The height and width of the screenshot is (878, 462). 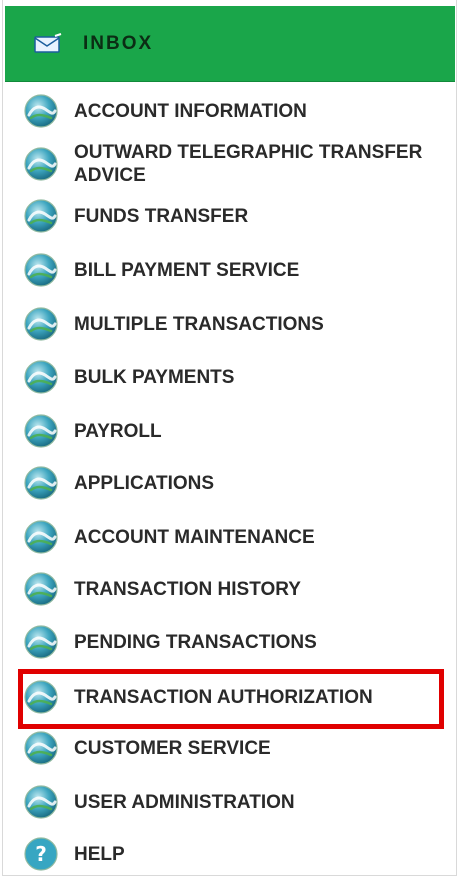 I want to click on menu-item-transaction-authorization: TRANSACTION AUTHORIZATION, so click(x=238, y=697).